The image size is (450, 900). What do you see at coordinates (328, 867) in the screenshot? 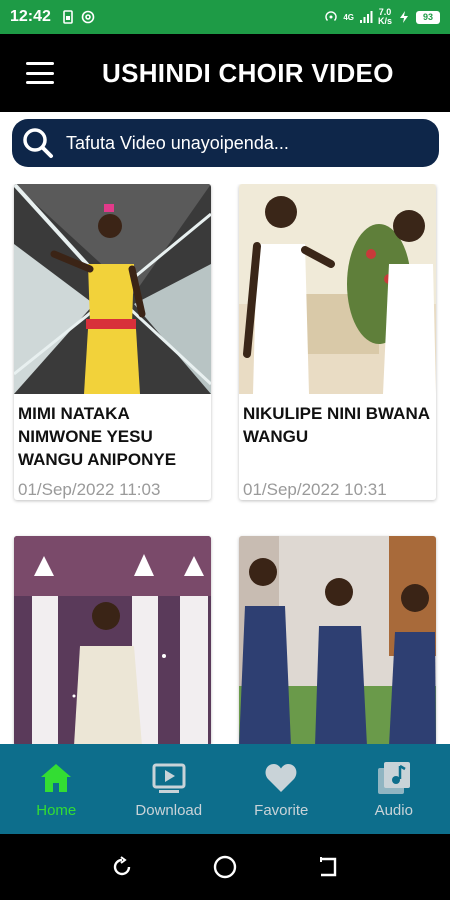
I see `back-icon` at bounding box center [328, 867].